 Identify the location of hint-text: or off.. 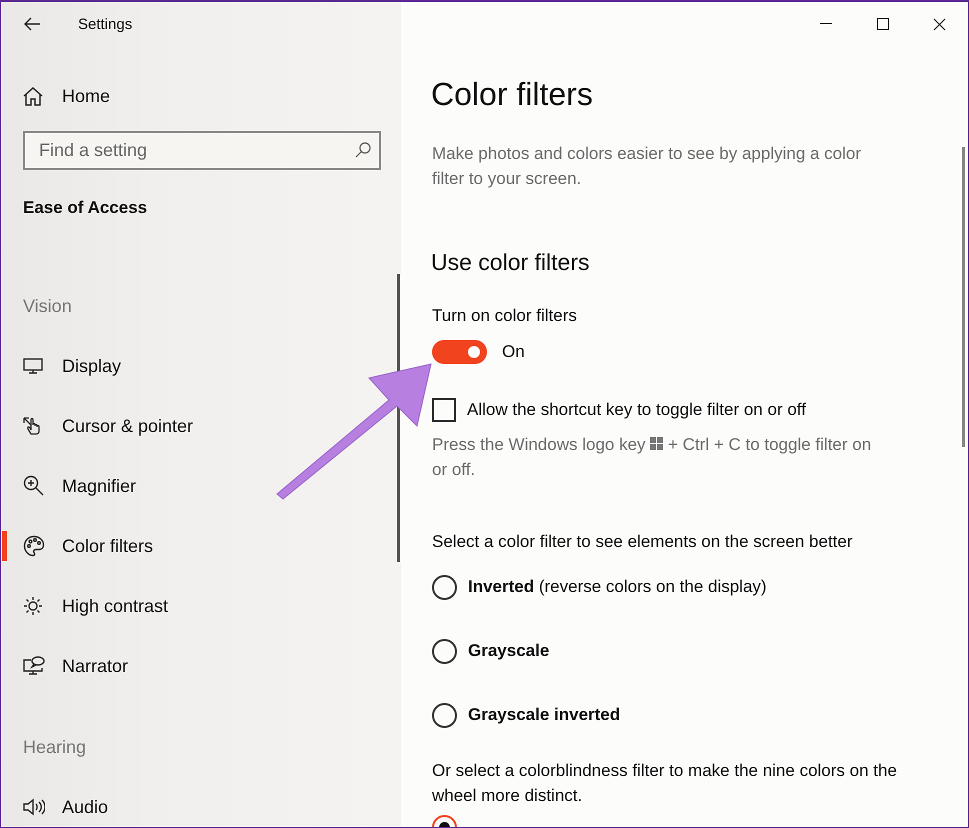
(454, 469).